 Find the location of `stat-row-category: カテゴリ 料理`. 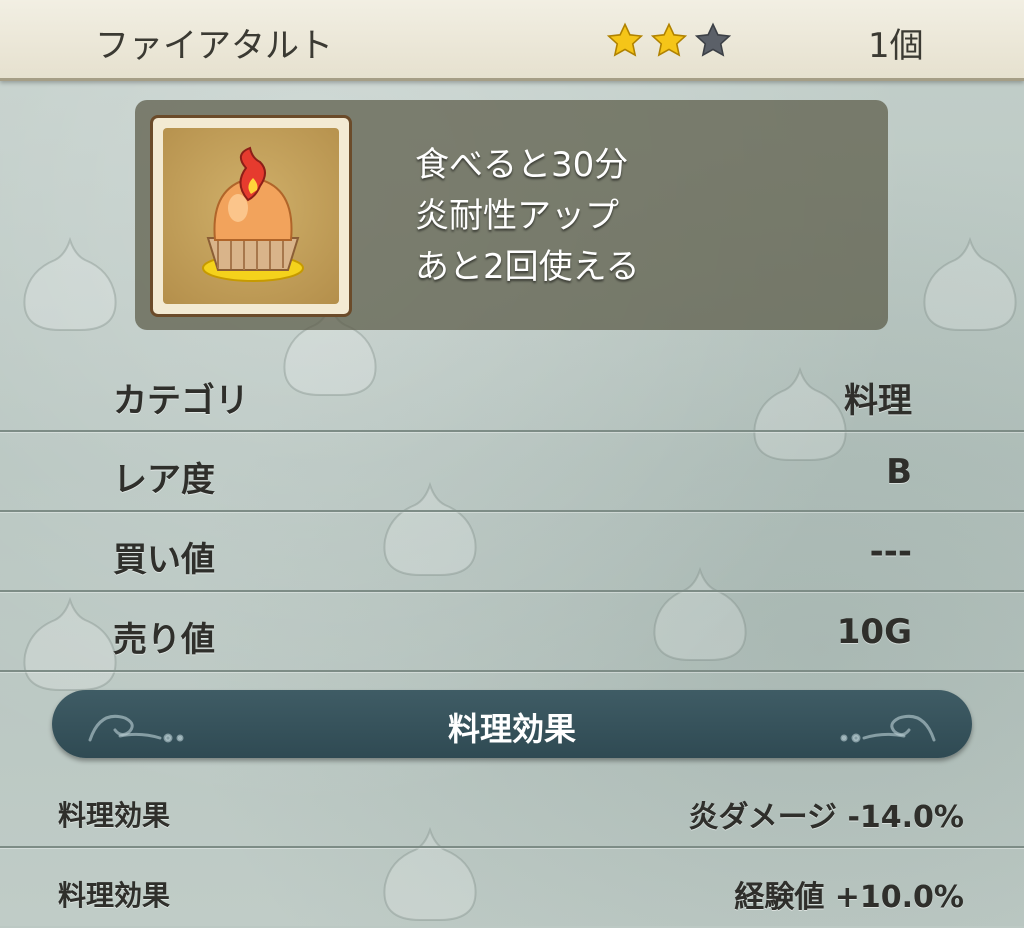

stat-row-category: カテゴリ 料理 is located at coordinates (512, 394).